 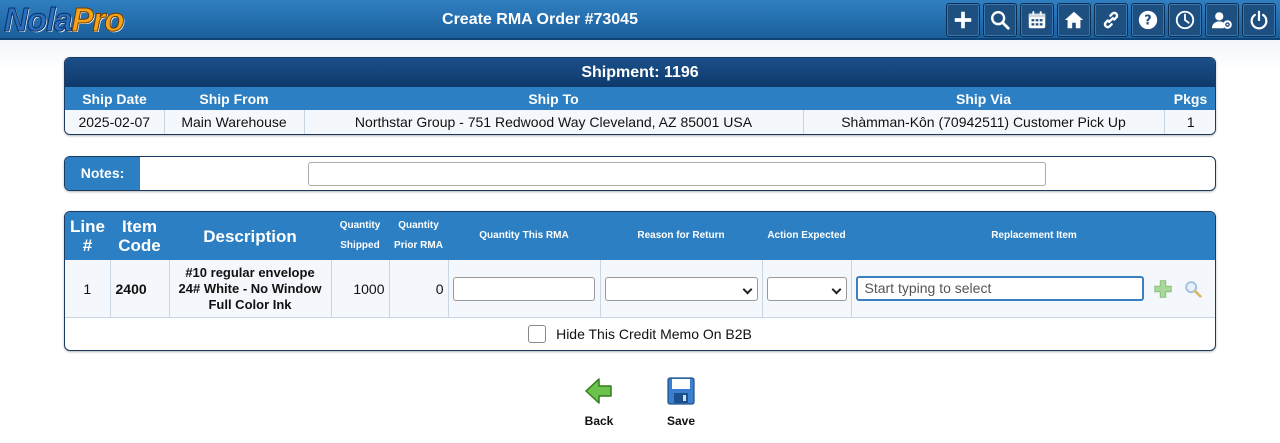 What do you see at coordinates (419, 288) in the screenshot?
I see `qty-prior-rma: 0` at bounding box center [419, 288].